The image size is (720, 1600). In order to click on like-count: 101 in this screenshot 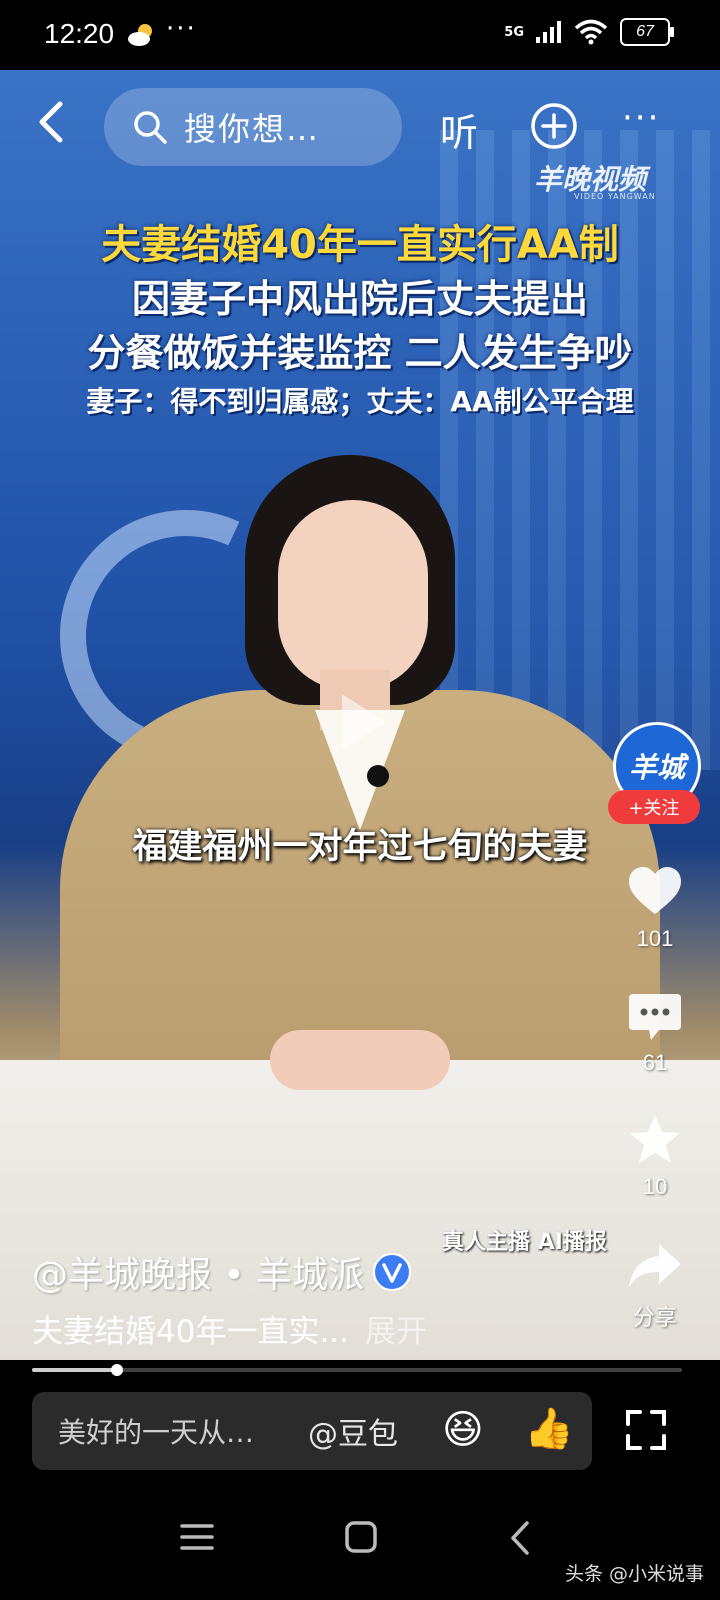, I will do `click(655, 938)`.